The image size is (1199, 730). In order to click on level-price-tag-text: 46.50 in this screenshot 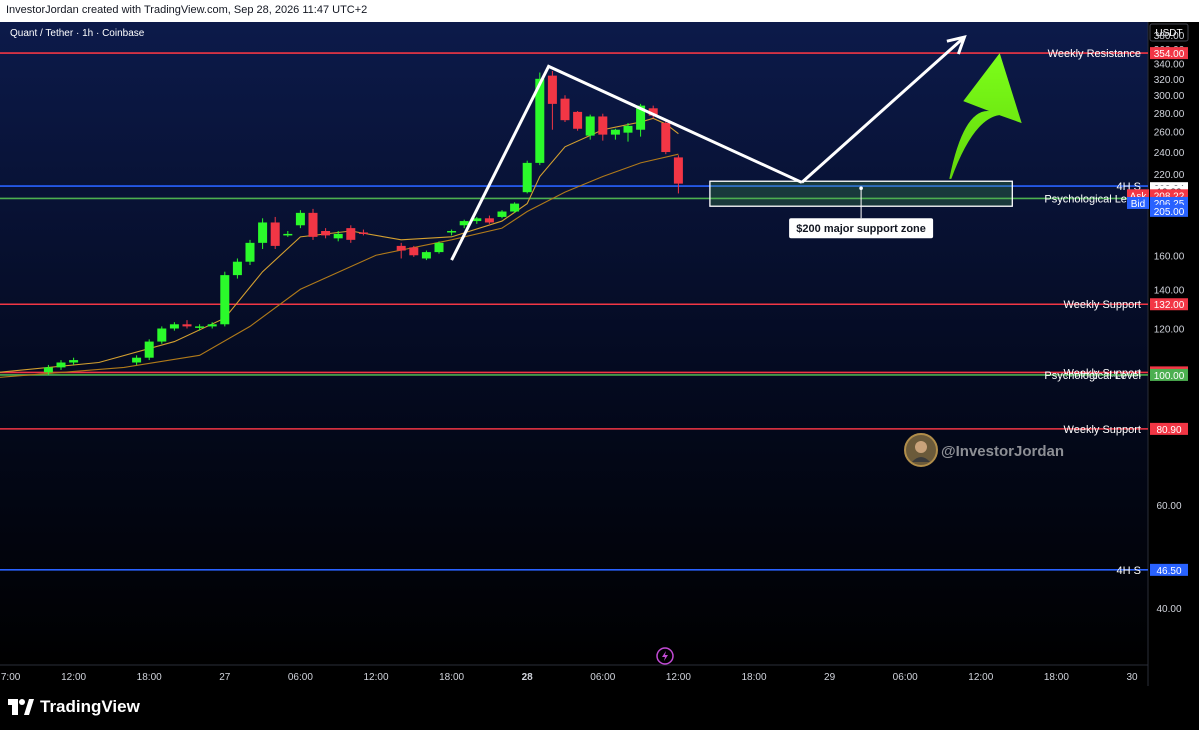, I will do `click(1168, 571)`.